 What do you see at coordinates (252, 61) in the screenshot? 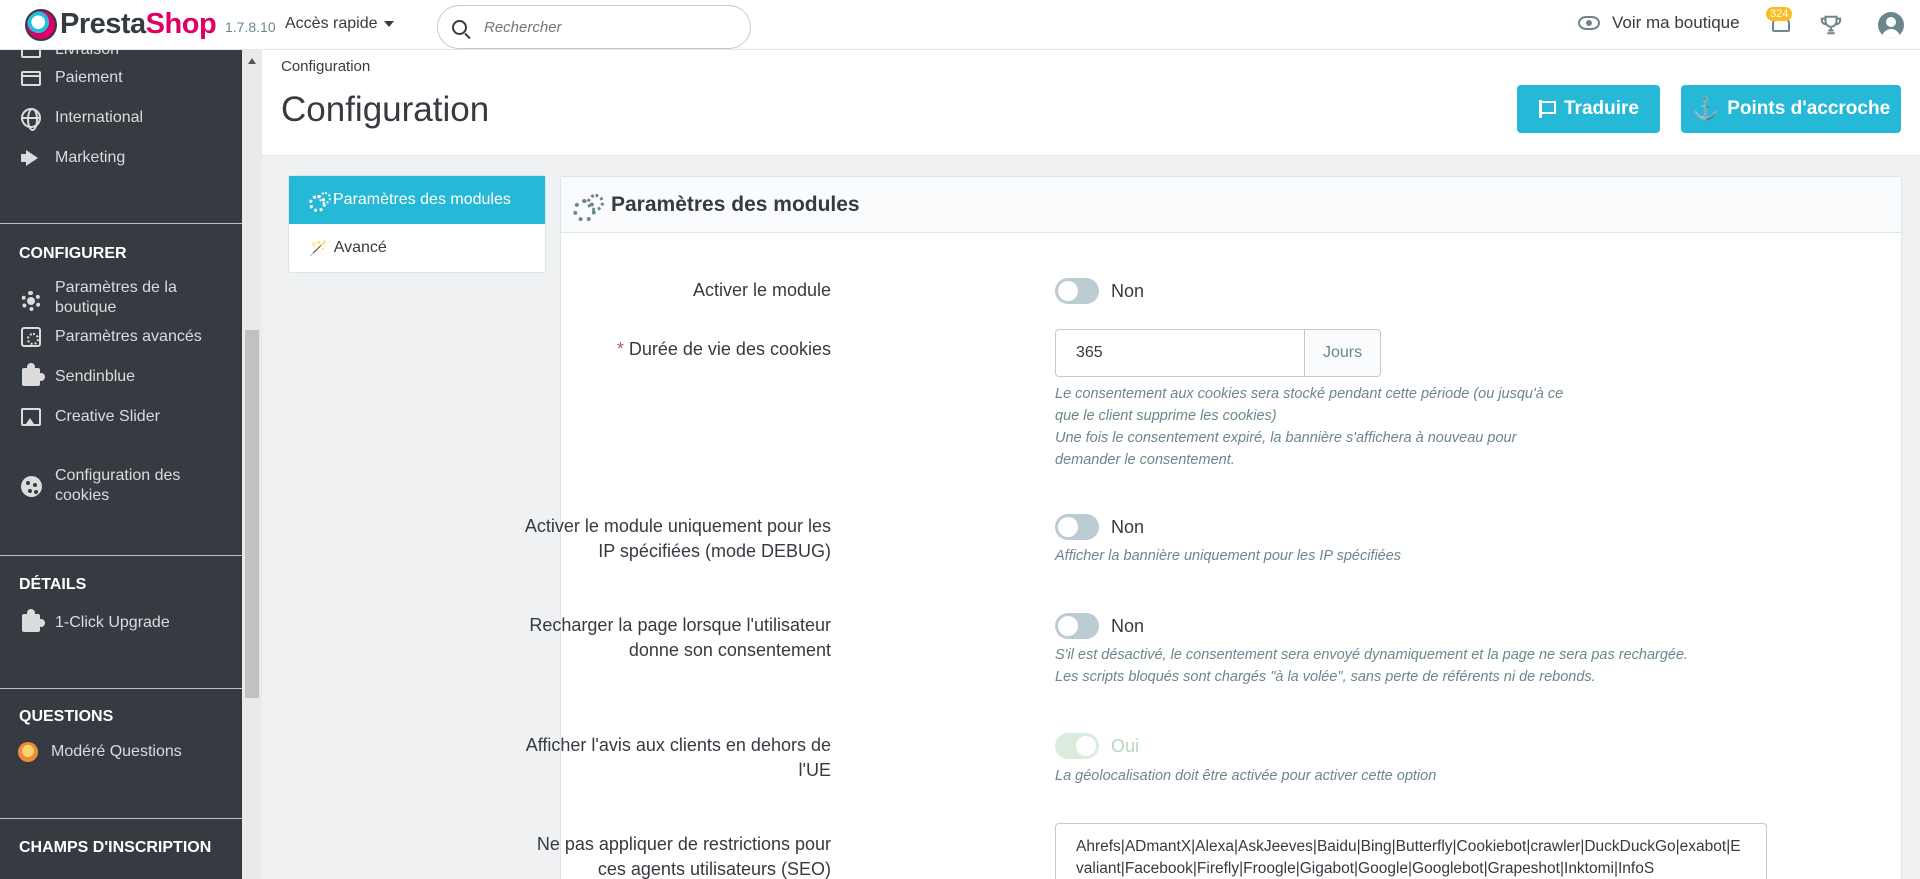
I see `scroll-up-arrow-icon` at bounding box center [252, 61].